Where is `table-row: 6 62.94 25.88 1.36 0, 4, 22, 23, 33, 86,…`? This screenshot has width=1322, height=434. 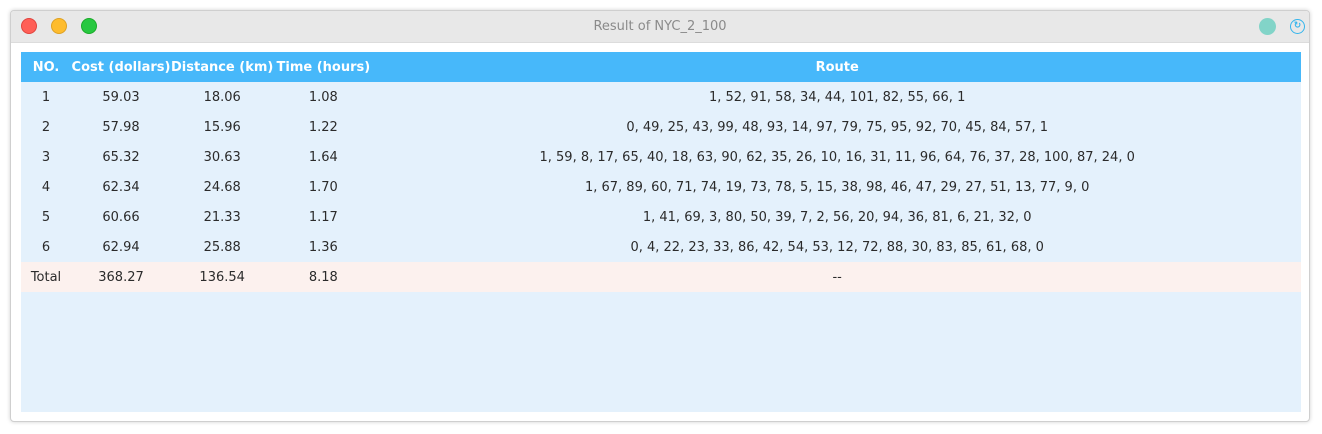
table-row: 6 62.94 25.88 1.36 0, 4, 22, 23, 33, 86,… is located at coordinates (661, 247).